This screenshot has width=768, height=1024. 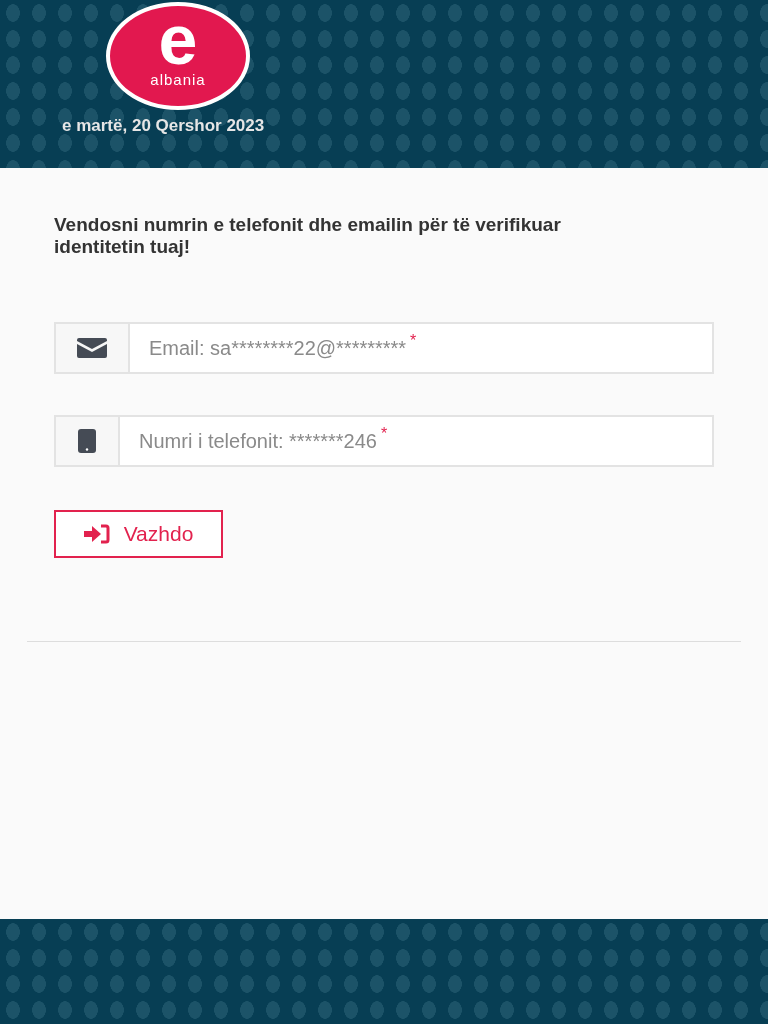 I want to click on date-text: e martë, 20 Qershor 2023, so click(x=163, y=126).